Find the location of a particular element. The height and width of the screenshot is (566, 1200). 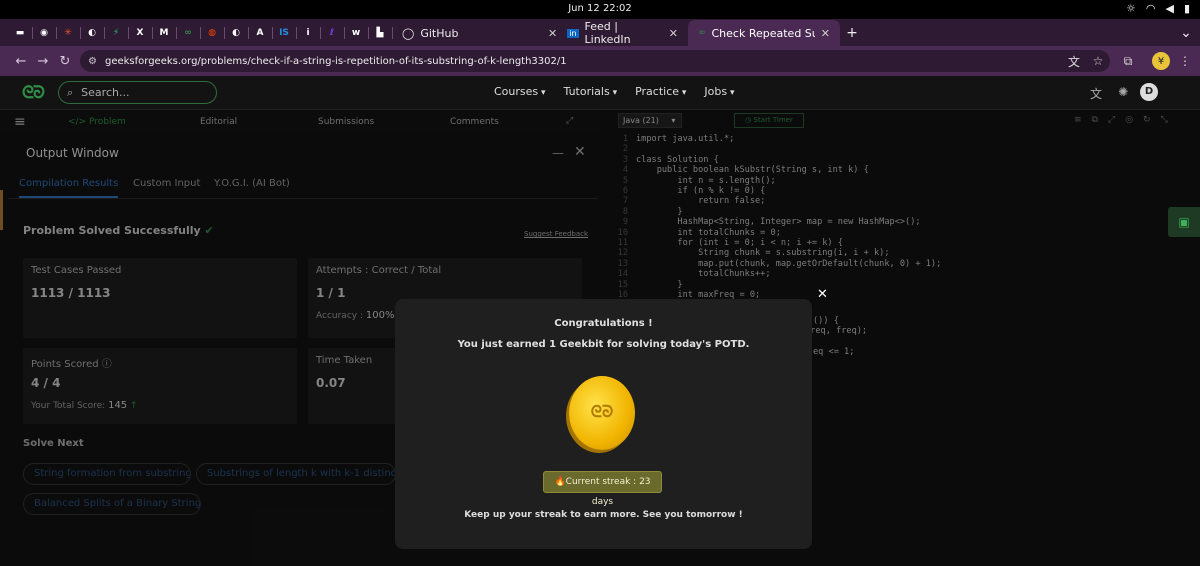

tab-pinned-12: IS is located at coordinates (284, 33).